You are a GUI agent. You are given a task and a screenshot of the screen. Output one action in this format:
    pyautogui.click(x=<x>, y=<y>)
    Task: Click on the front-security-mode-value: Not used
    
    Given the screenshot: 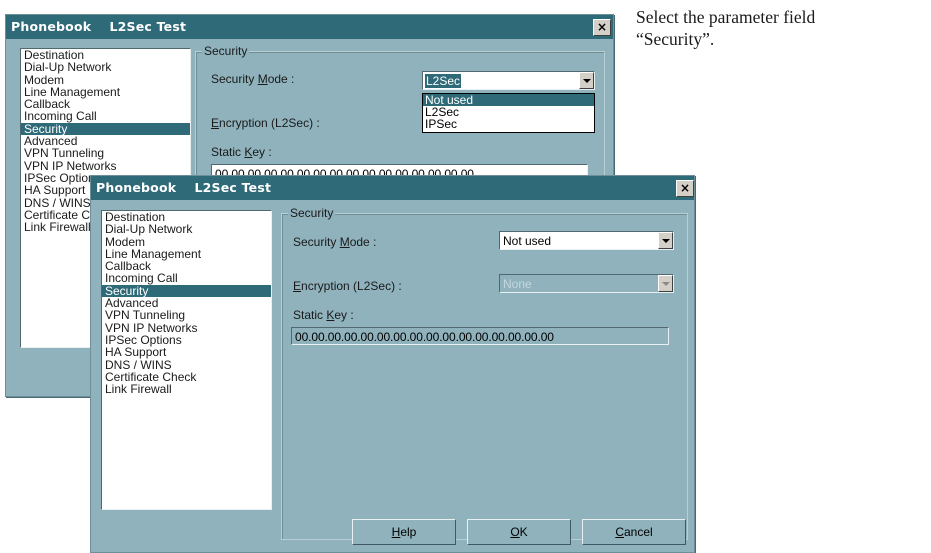 What is the action you would take?
    pyautogui.click(x=527, y=241)
    